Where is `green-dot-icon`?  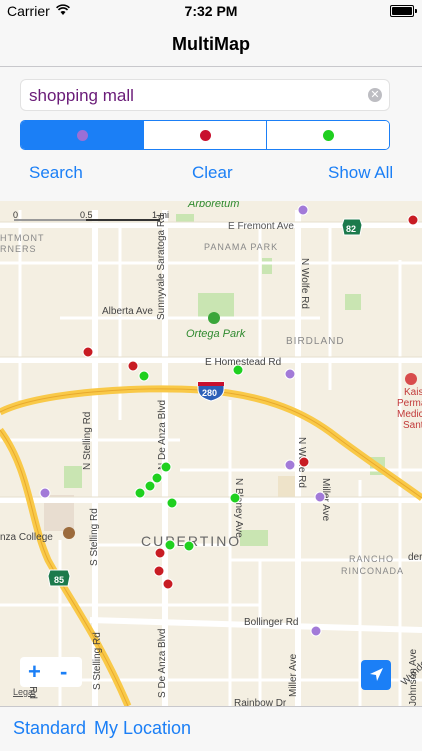 green-dot-icon is located at coordinates (328, 135).